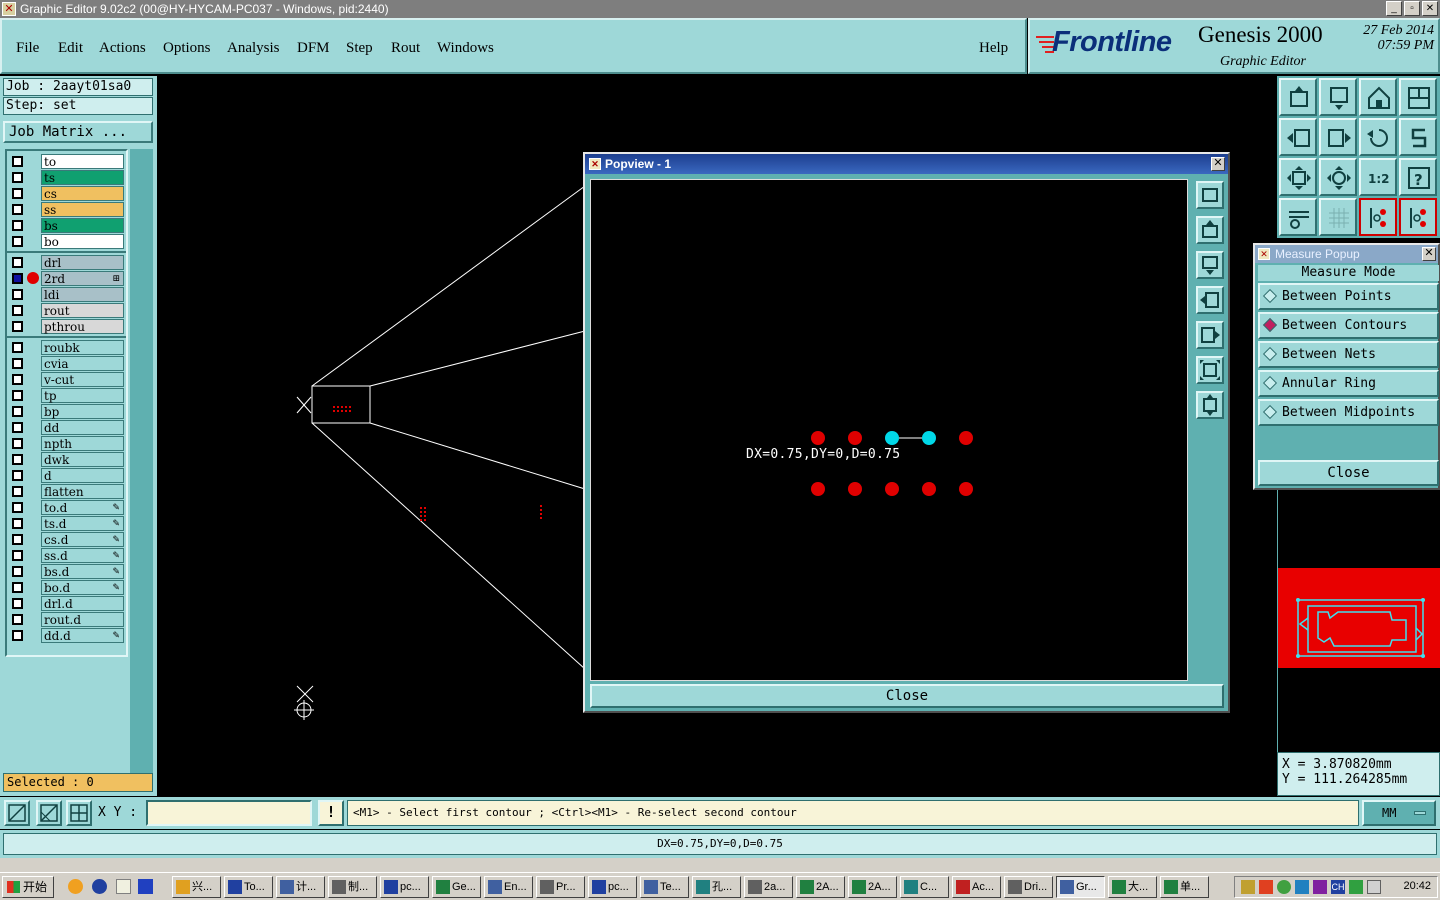  I want to click on layer-row: to.d ✎, so click(66, 507).